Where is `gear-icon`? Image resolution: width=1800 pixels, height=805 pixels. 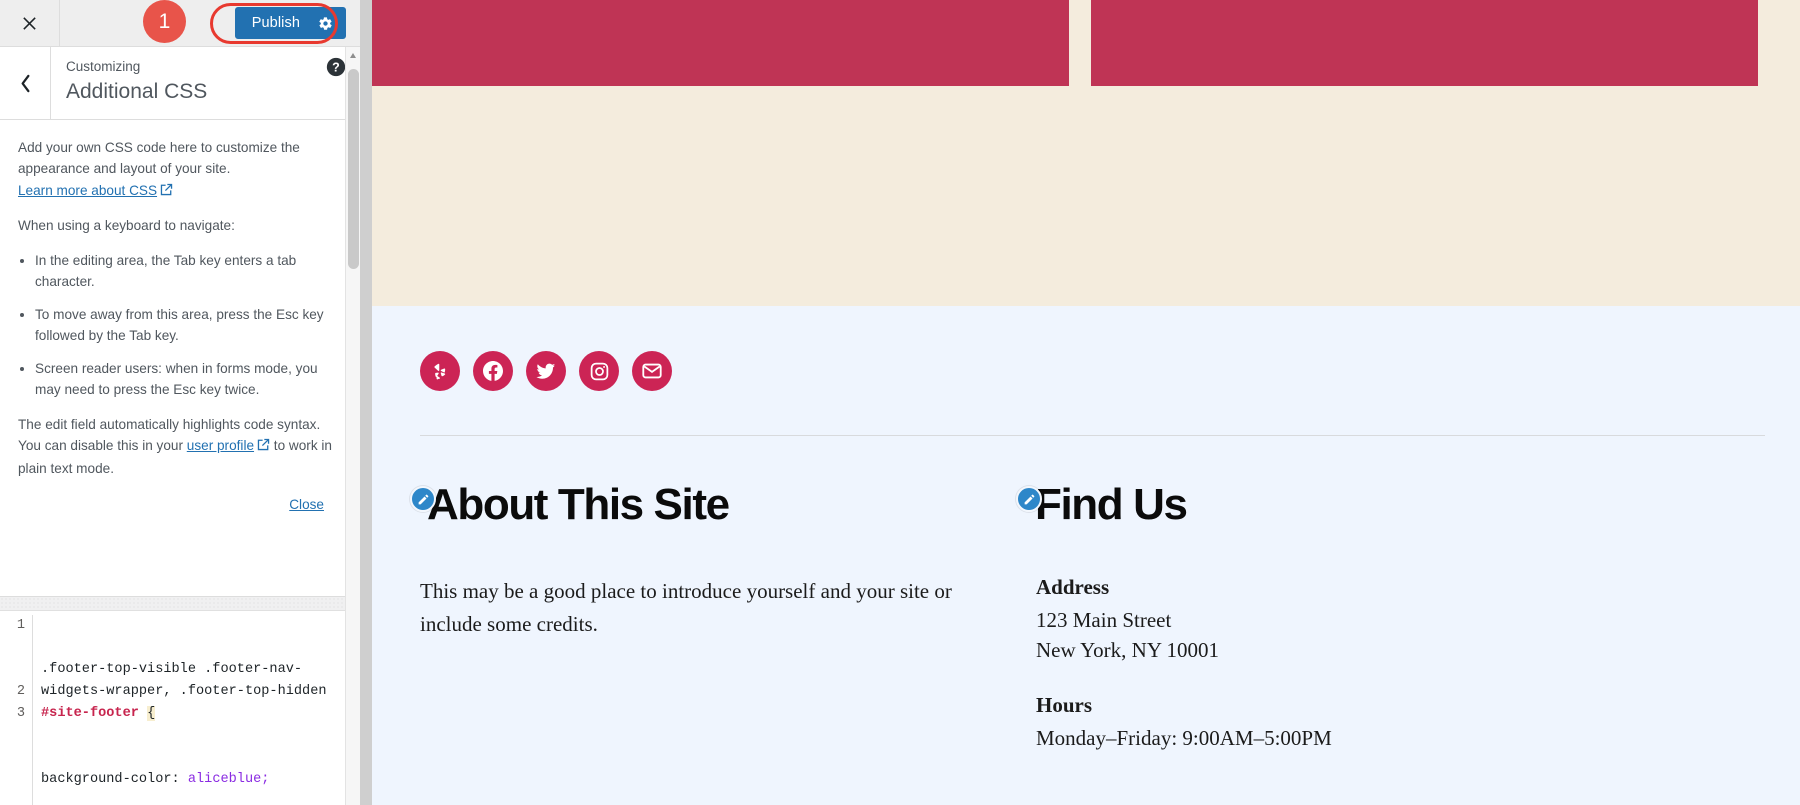 gear-icon is located at coordinates (325, 23).